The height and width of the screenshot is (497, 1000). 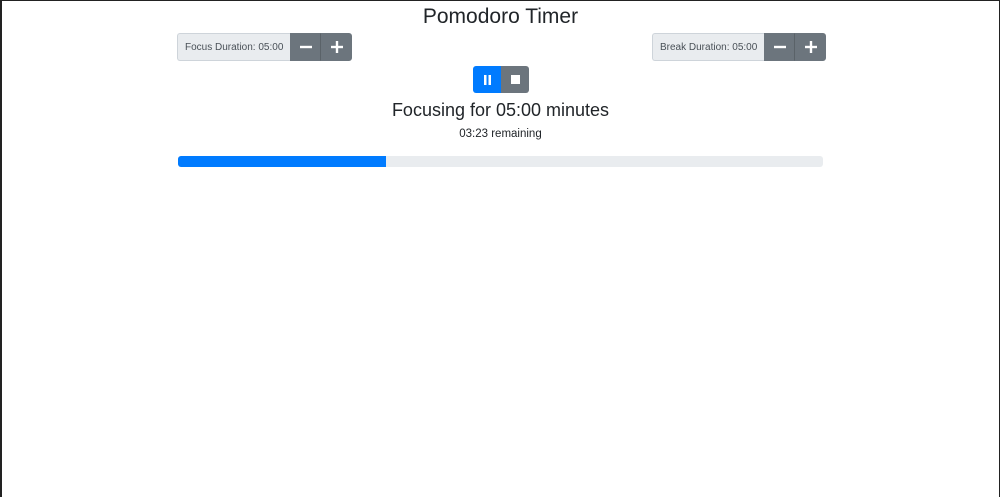 What do you see at coordinates (500, 110) in the screenshot?
I see `status-heading: Focusing for 05:00 minutes` at bounding box center [500, 110].